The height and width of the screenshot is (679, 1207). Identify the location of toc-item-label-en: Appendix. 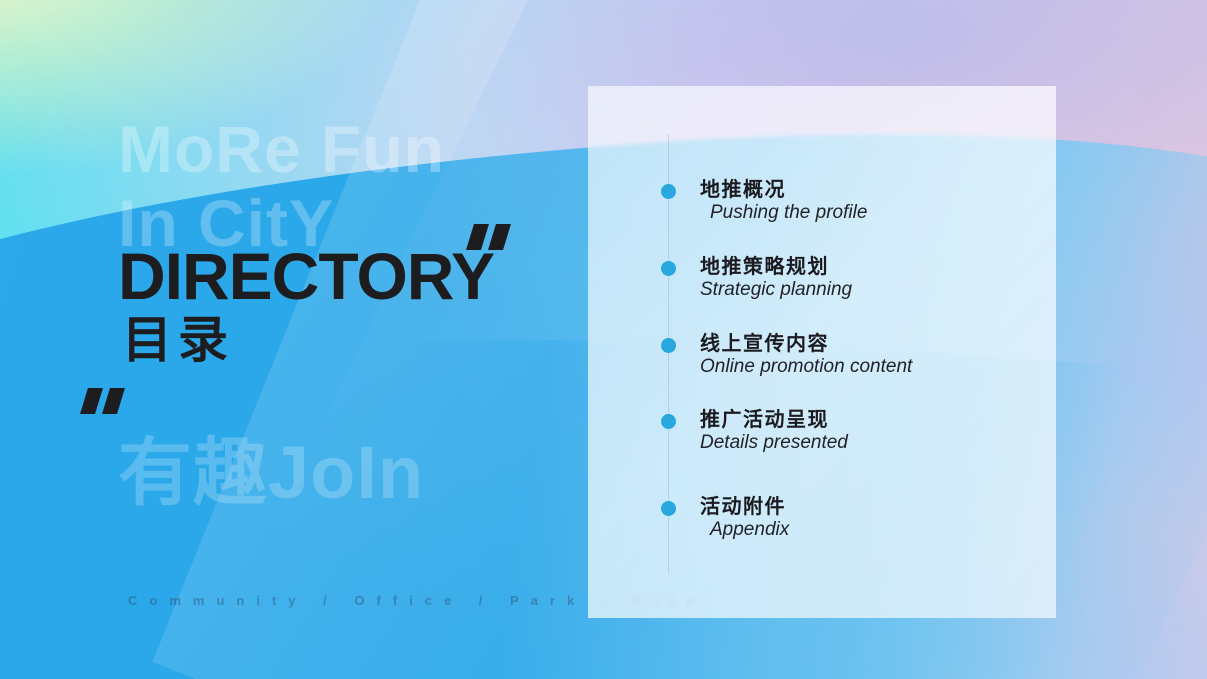
(750, 529).